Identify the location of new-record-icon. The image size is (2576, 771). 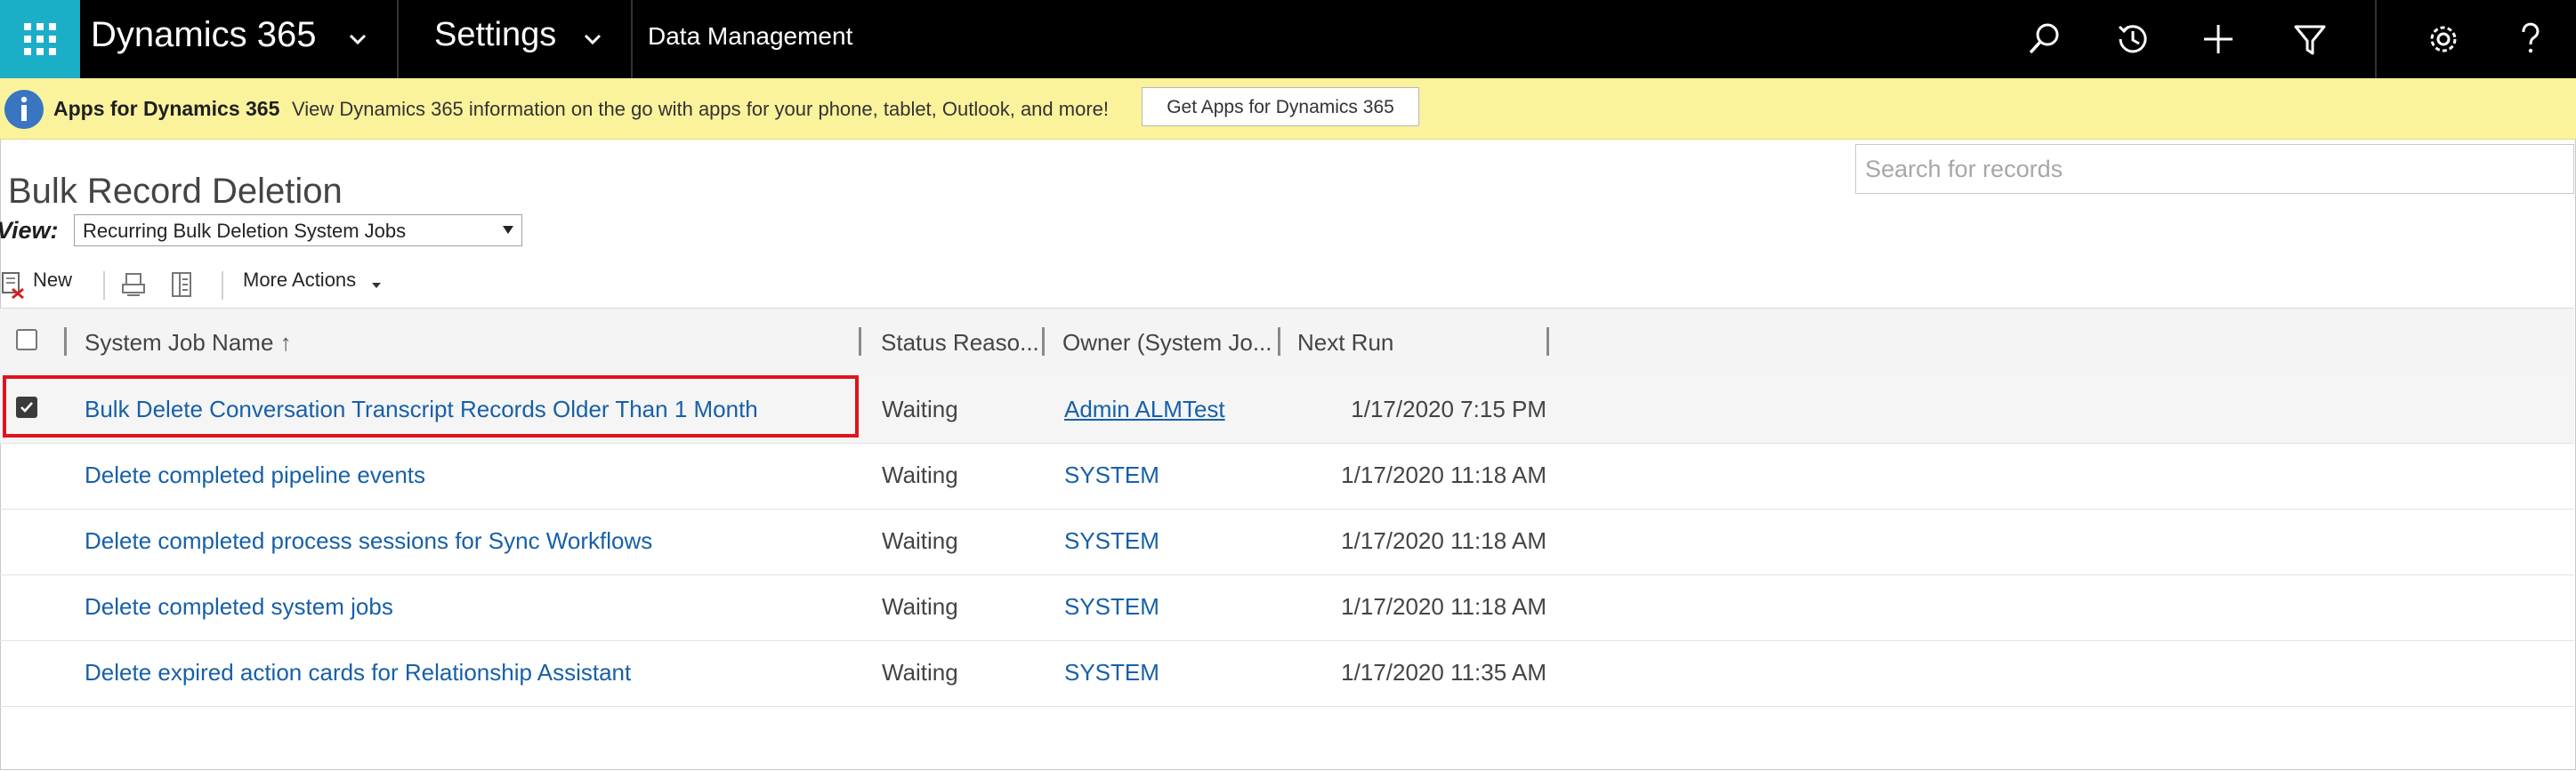
(13, 285).